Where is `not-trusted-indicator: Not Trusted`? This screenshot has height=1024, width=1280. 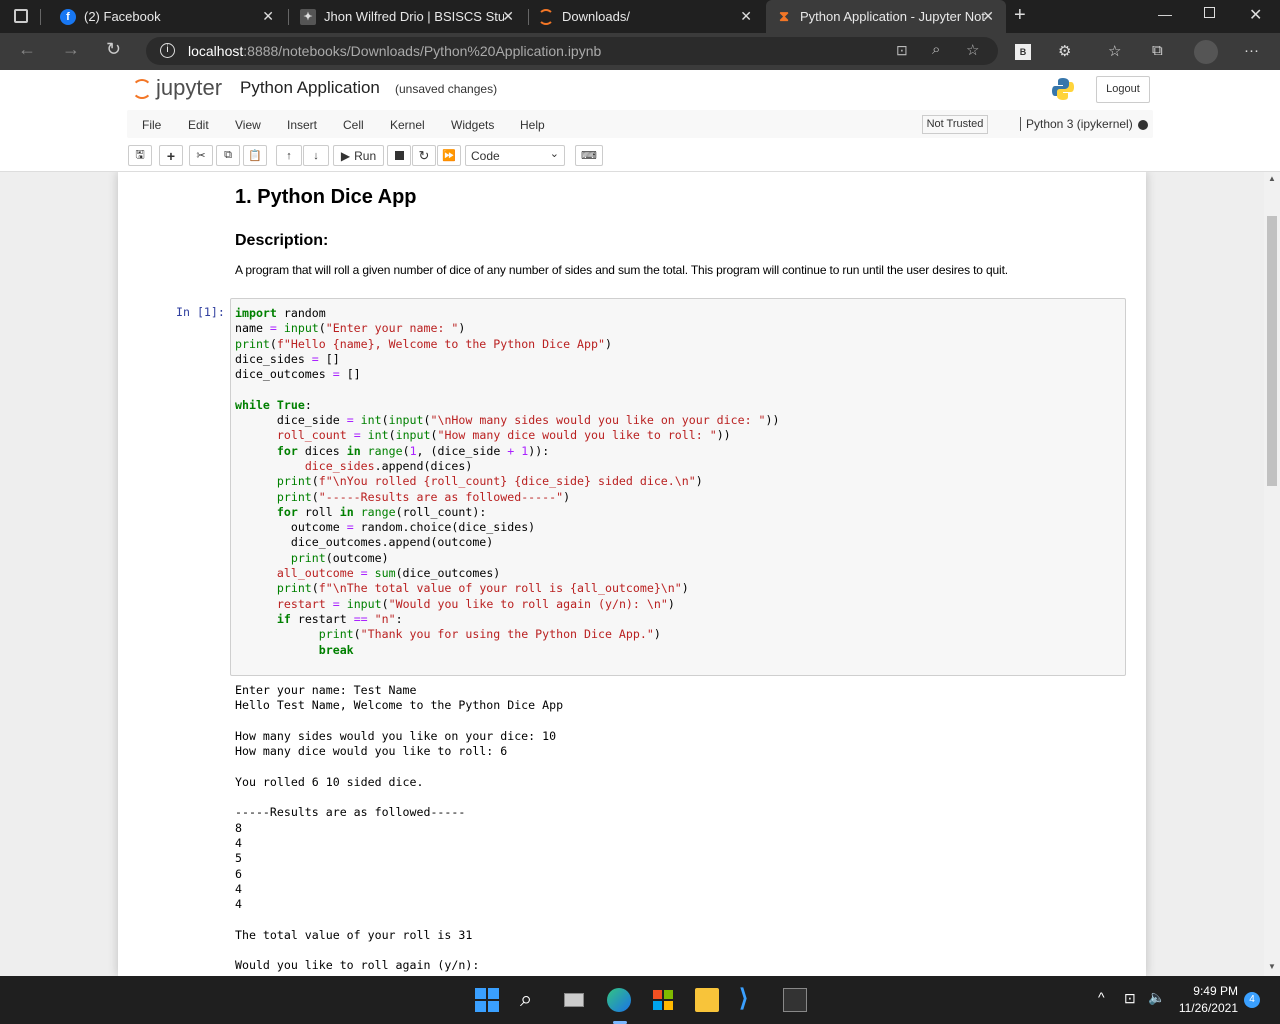
not-trusted-indicator: Not Trusted is located at coordinates (955, 124).